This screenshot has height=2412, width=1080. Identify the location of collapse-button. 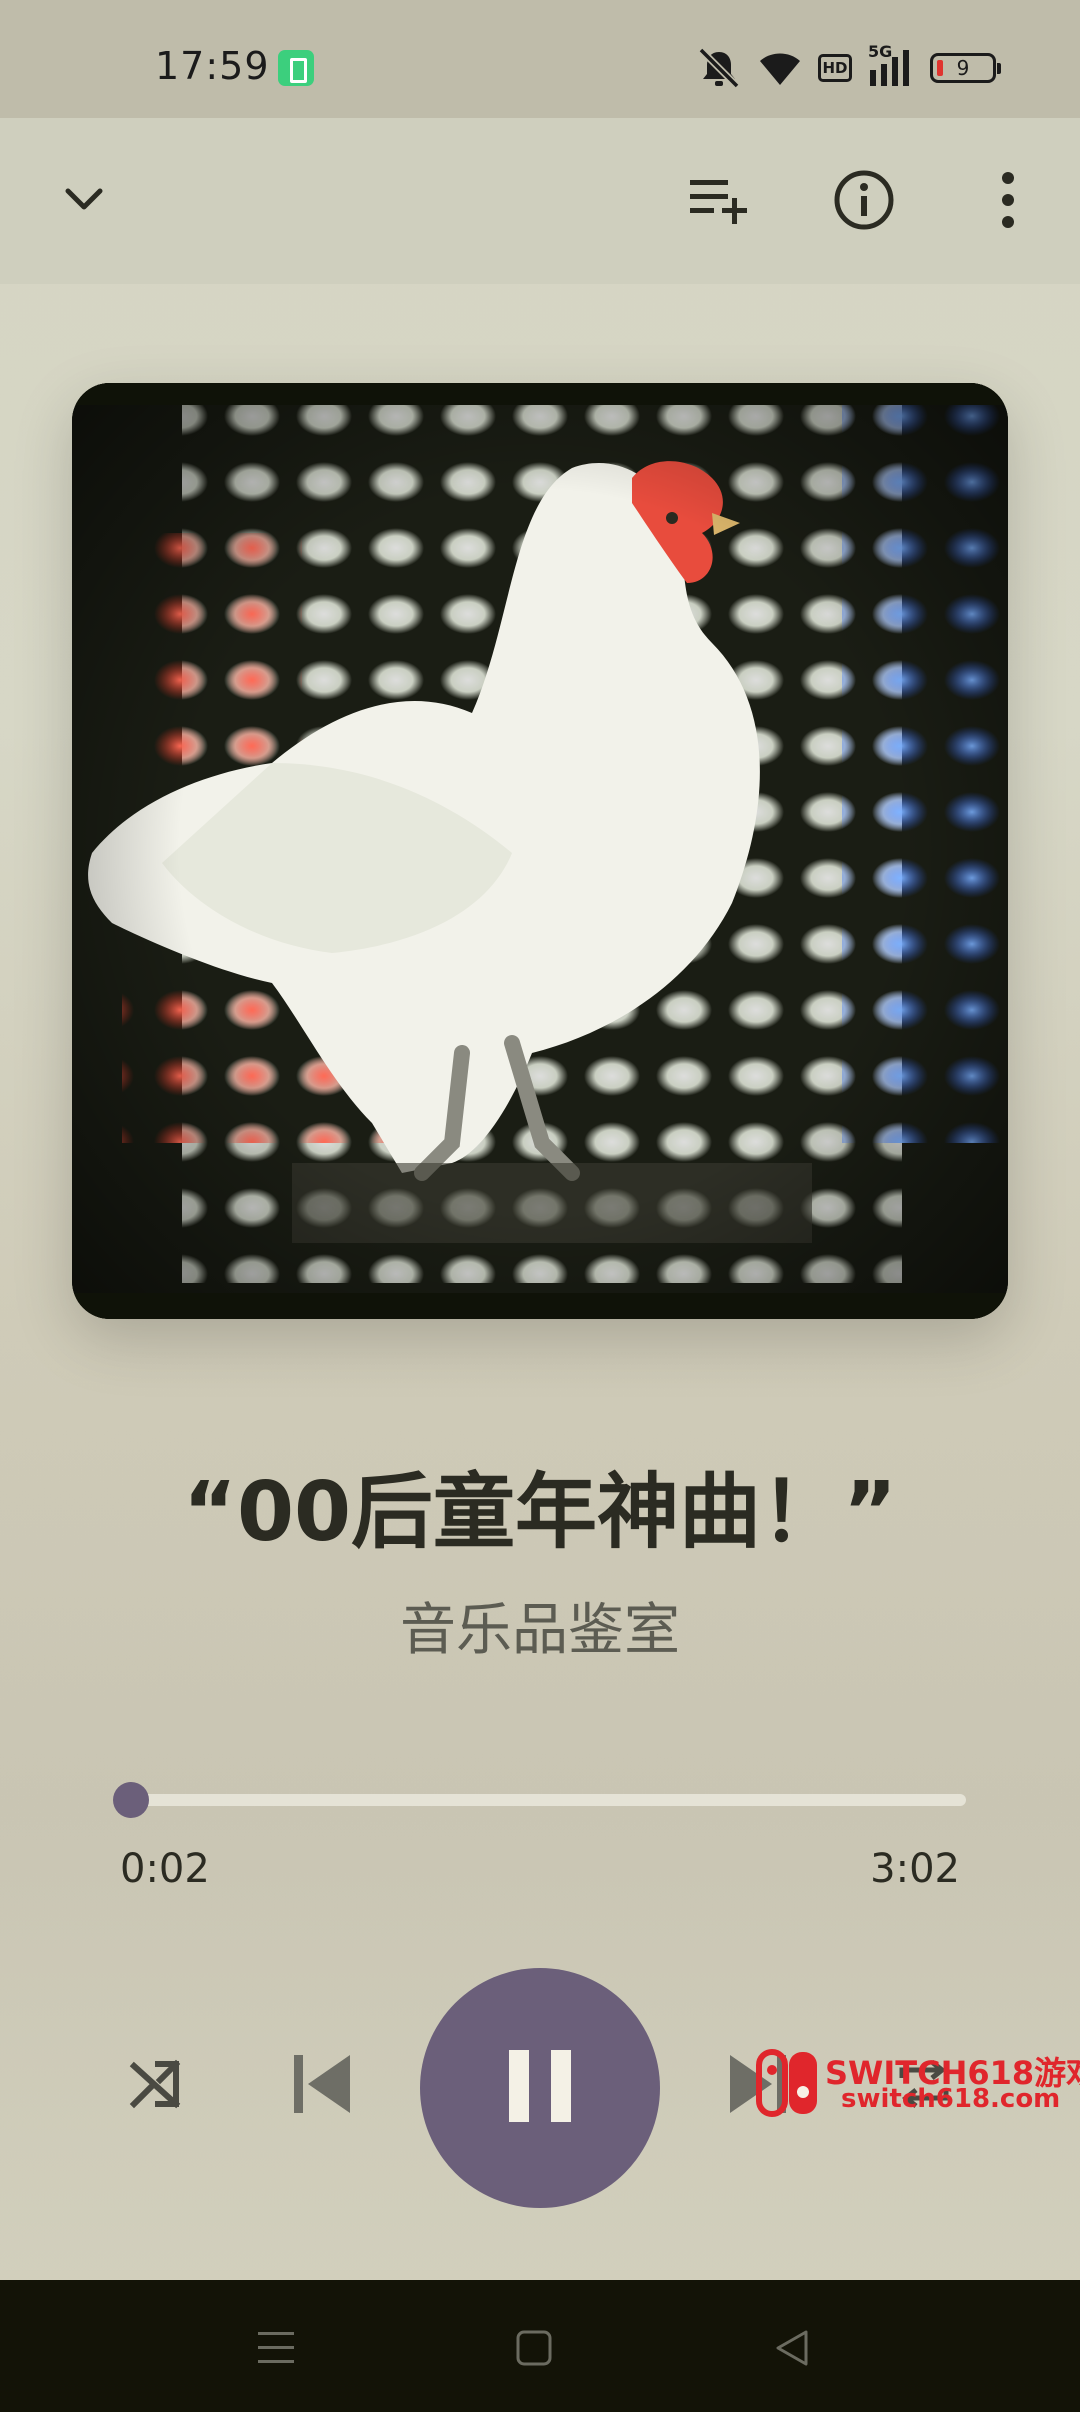
(84, 202).